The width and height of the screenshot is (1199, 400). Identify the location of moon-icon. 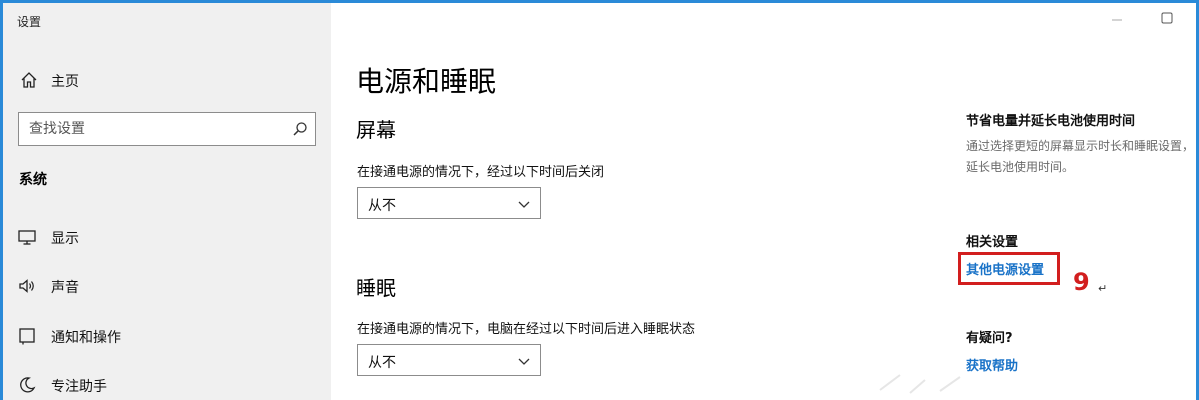
(28, 385).